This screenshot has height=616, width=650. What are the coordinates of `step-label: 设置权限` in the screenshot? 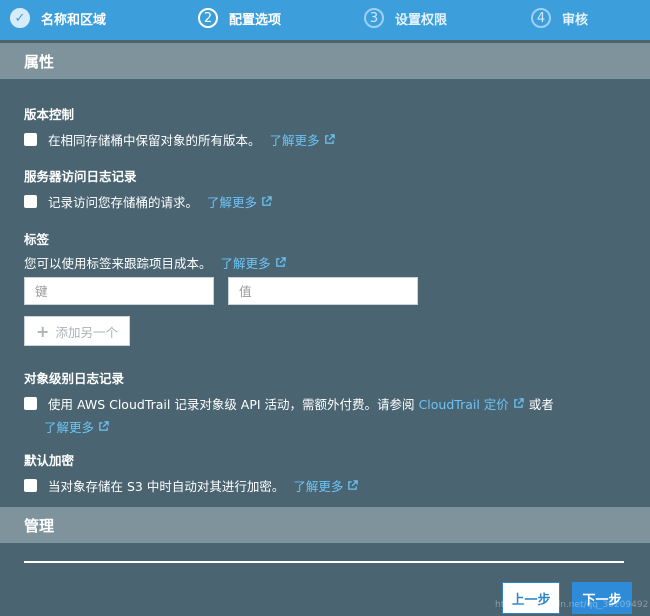 It's located at (421, 20).